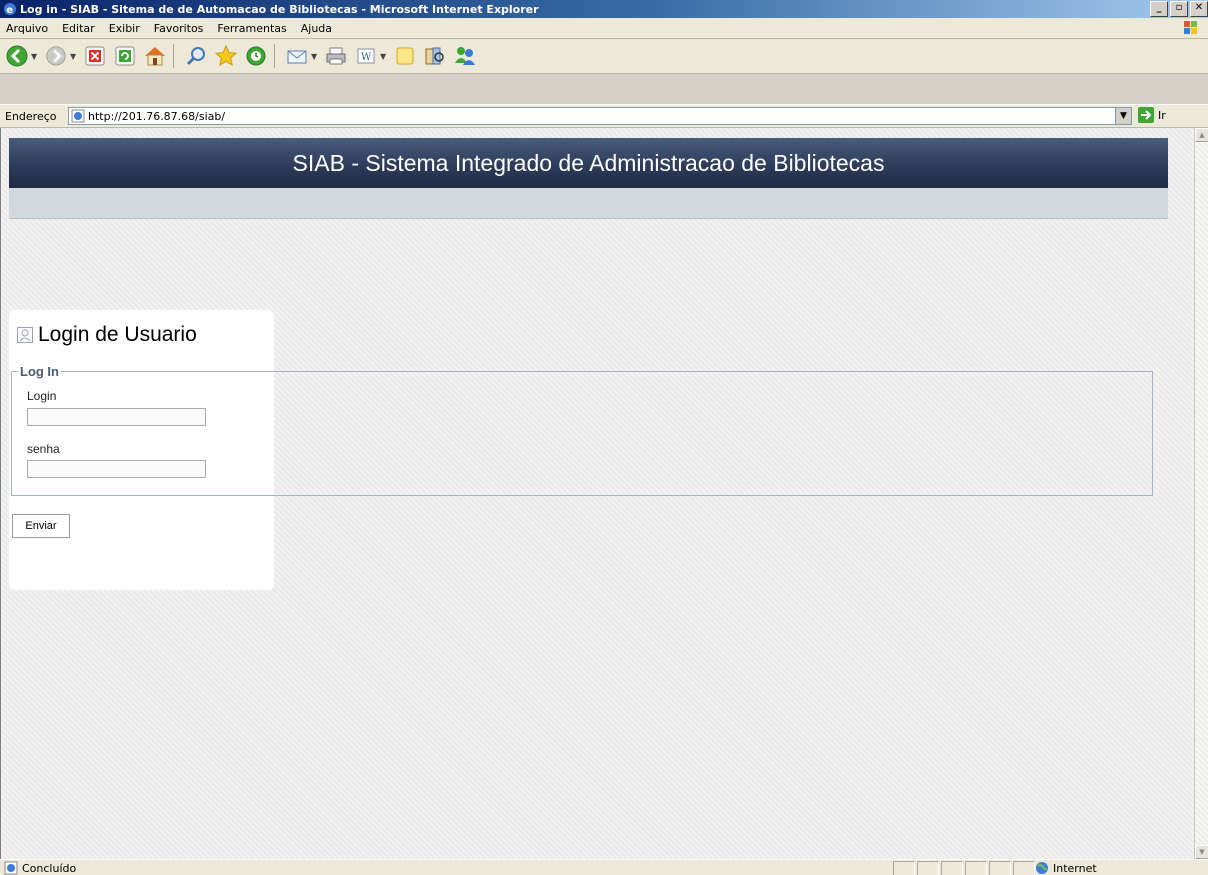  Describe the element at coordinates (27, 28) in the screenshot. I see `menu-arquivo: Arquivo` at that location.